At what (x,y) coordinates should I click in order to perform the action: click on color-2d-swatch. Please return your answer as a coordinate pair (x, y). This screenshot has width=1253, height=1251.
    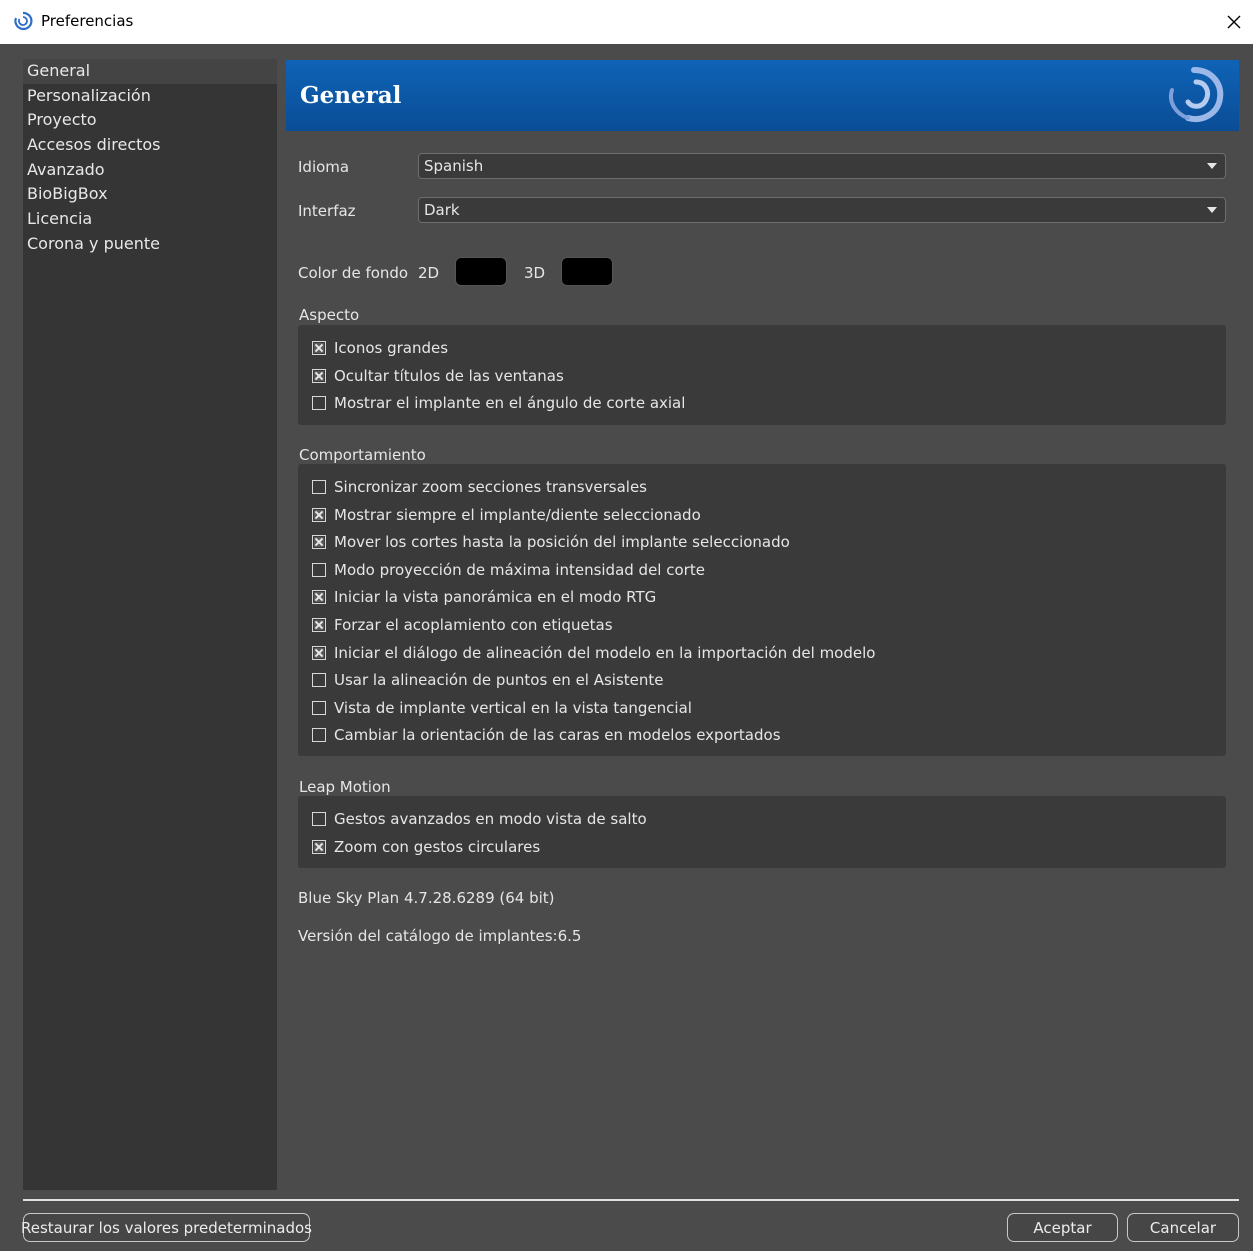
    Looking at the image, I should click on (481, 271).